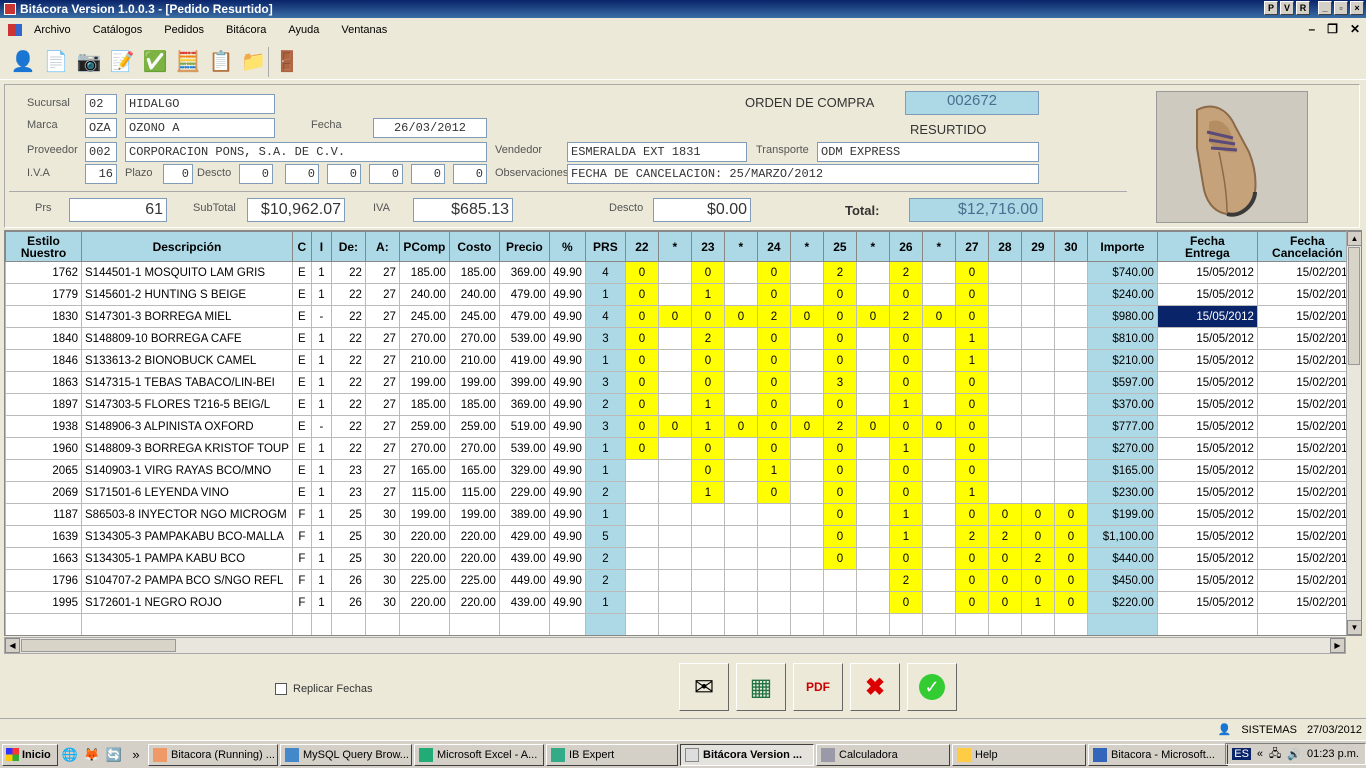 This screenshot has height=768, width=1366. What do you see at coordinates (474, 338) in the screenshot?
I see `table-cell: 270.00` at bounding box center [474, 338].